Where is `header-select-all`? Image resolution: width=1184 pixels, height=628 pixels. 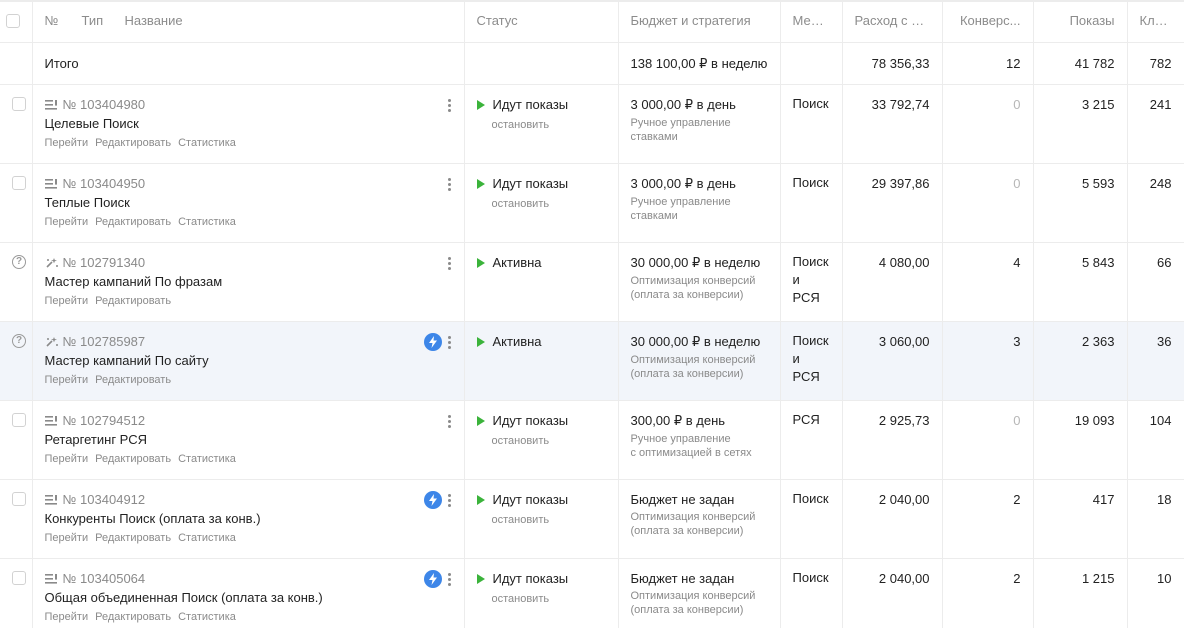 header-select-all is located at coordinates (16, 22).